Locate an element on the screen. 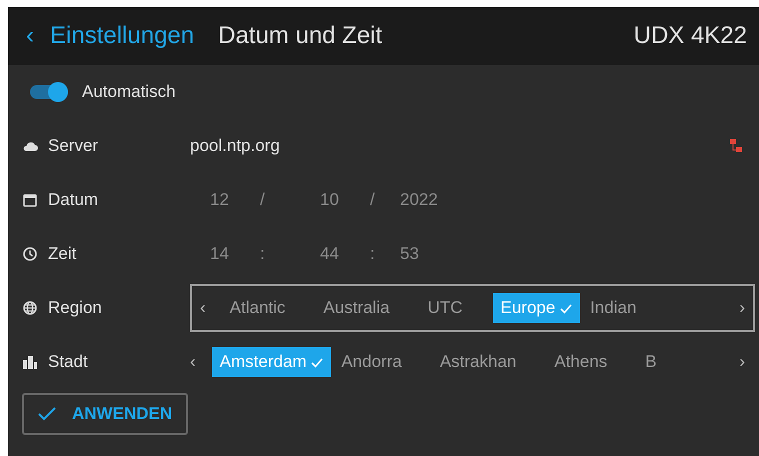 The height and width of the screenshot is (456, 759). field-label: Server is located at coordinates (73, 146).